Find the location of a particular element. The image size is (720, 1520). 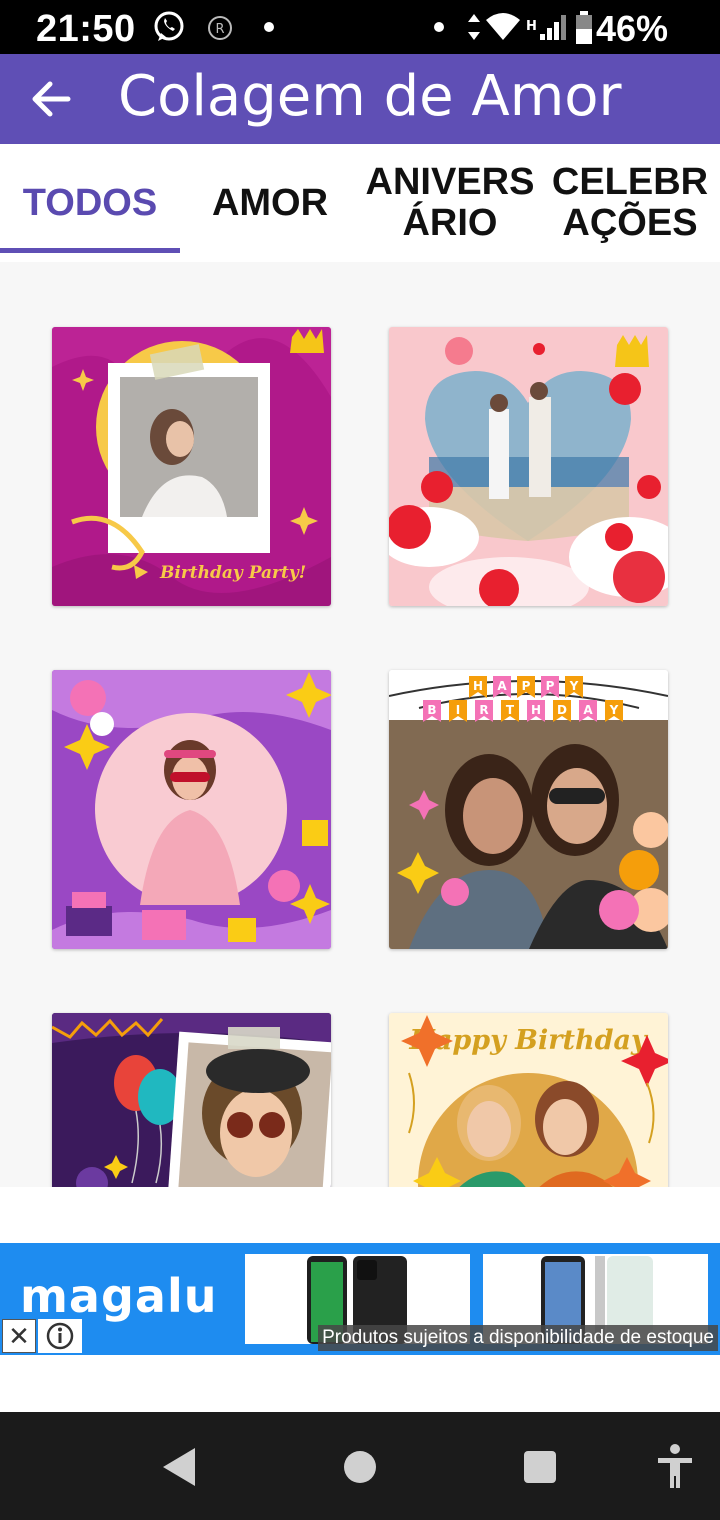

banner-flag-letter: T is located at coordinates (510, 710).